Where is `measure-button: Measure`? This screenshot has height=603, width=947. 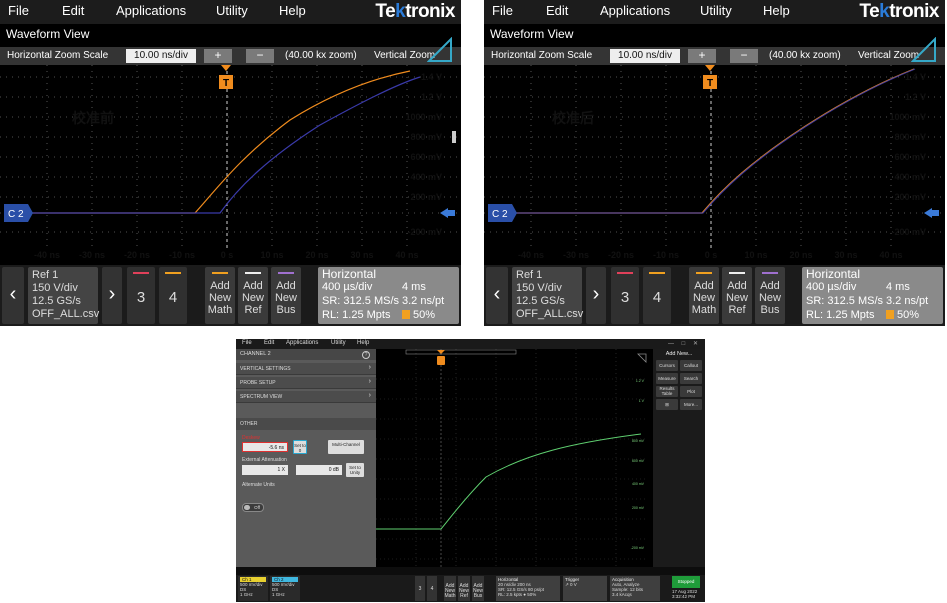
measure-button: Measure is located at coordinates (667, 378).